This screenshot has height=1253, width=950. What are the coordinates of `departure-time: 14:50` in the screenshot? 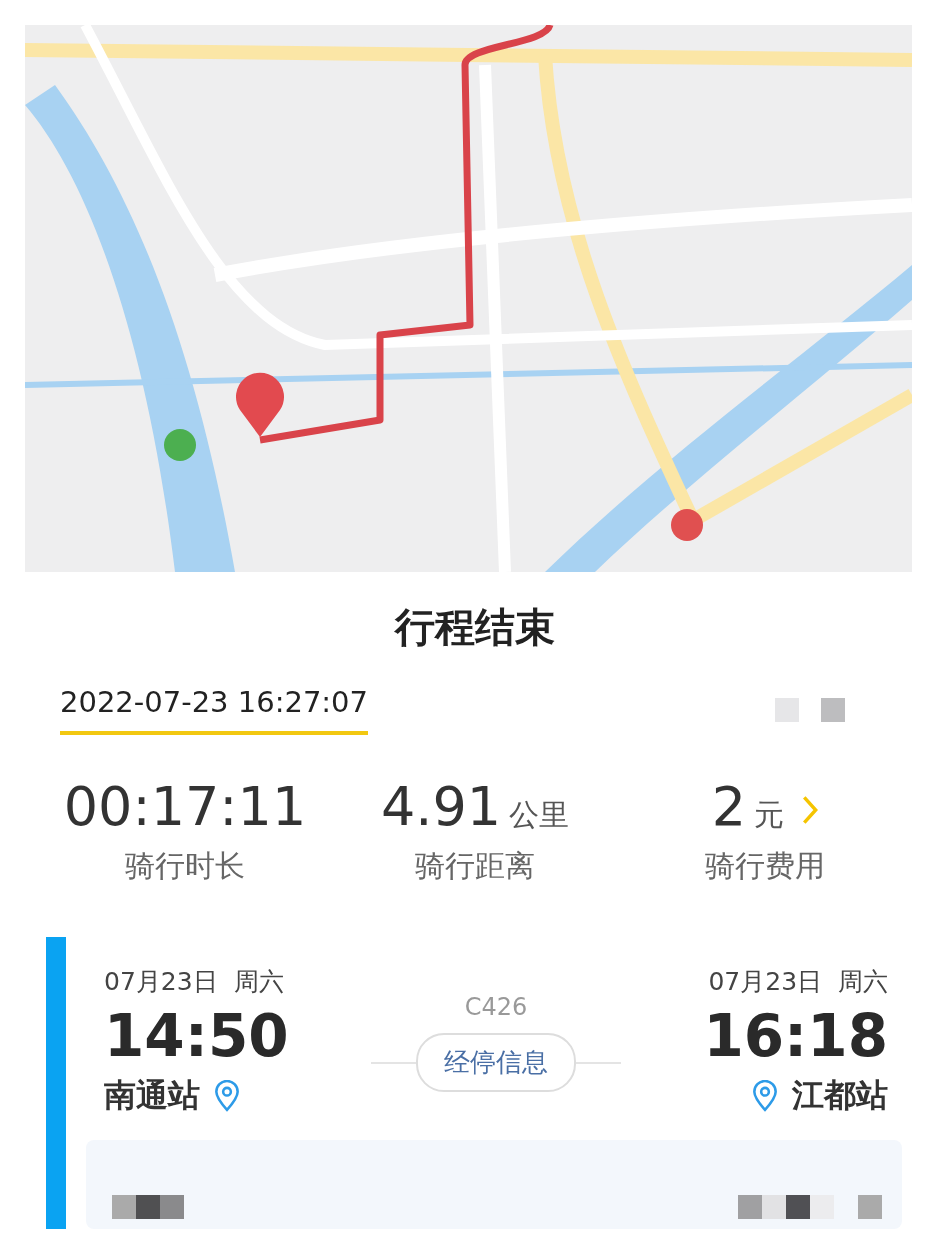 It's located at (196, 1036).